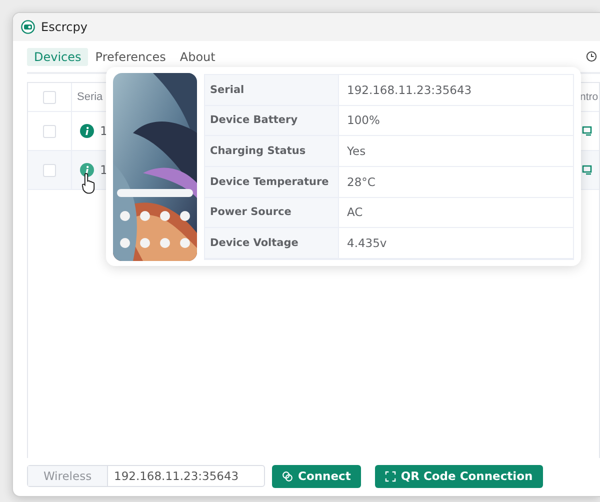 This screenshot has width=600, height=502. What do you see at coordinates (146, 476) in the screenshot?
I see `wireless-address-field: Wireless 192.168.11.23:35643` at bounding box center [146, 476].